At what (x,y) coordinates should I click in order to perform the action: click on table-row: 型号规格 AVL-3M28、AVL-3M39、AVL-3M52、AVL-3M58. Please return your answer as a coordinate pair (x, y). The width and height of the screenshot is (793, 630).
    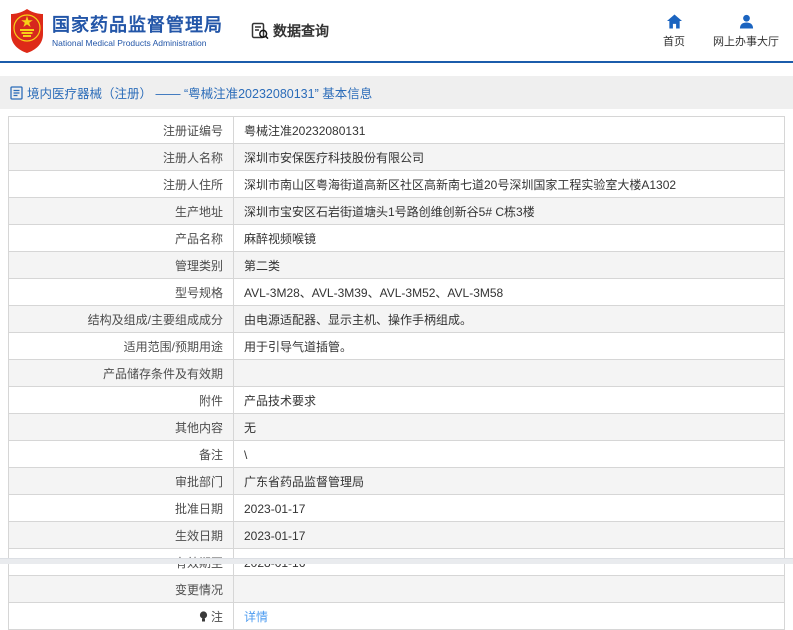
    Looking at the image, I should click on (396, 292).